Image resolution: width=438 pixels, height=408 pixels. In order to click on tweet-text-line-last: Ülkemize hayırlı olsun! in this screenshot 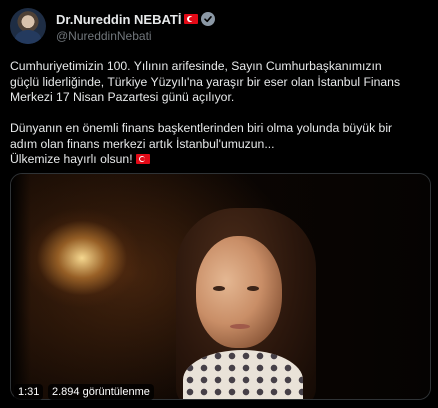, I will do `click(220, 160)`.